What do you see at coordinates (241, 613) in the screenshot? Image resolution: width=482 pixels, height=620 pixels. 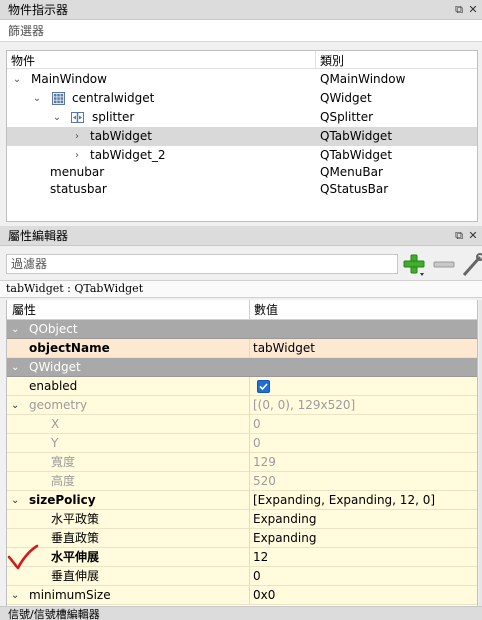 I see `signal-slot-editor-title-bar: 信號/信號槽編輯器` at bounding box center [241, 613].